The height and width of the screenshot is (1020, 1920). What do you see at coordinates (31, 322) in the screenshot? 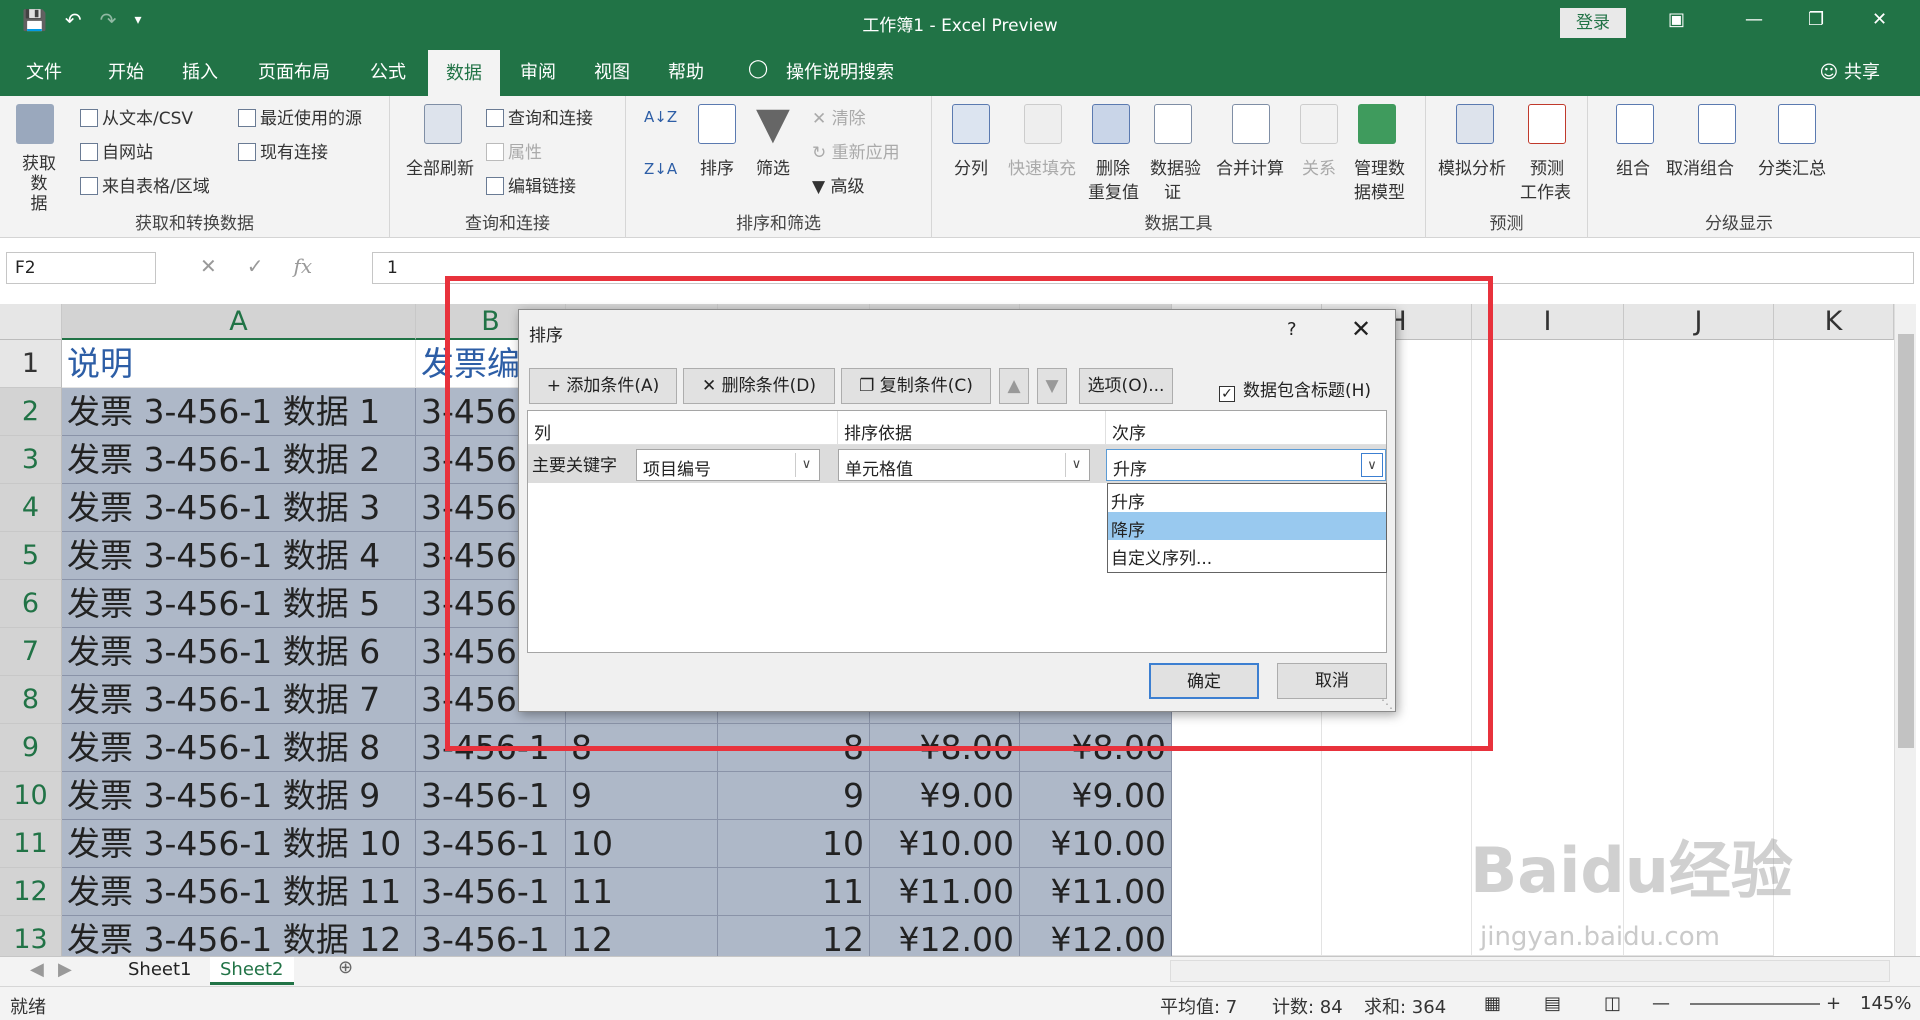
I see `select-all-corner` at bounding box center [31, 322].